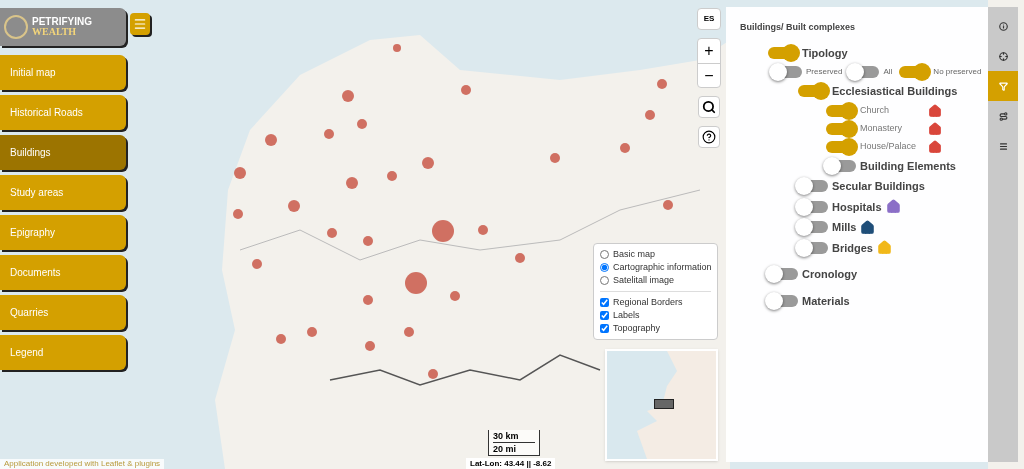 This screenshot has width=1024, height=469. Describe the element at coordinates (511, 463) in the screenshot. I see `coordinates-readout: Lat-Lon: 43.44 || -8.62` at that location.